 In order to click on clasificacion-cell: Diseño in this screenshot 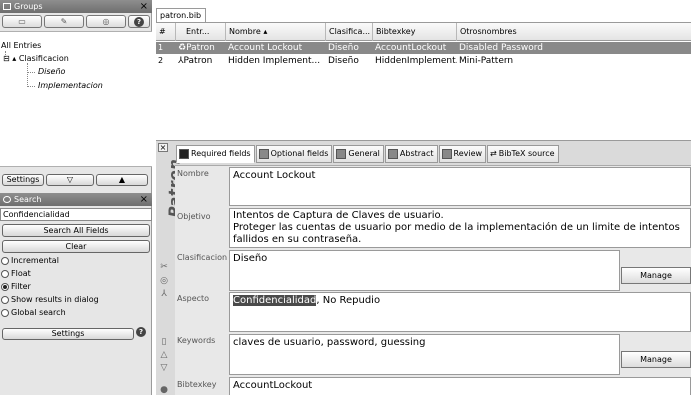, I will do `click(343, 61)`.